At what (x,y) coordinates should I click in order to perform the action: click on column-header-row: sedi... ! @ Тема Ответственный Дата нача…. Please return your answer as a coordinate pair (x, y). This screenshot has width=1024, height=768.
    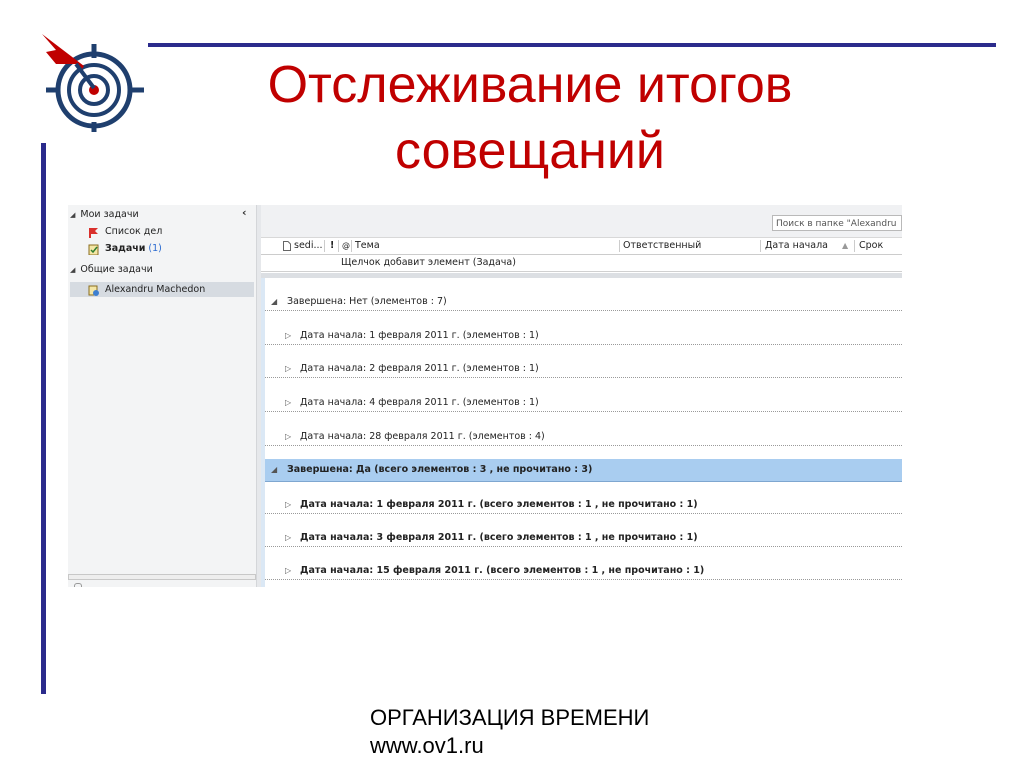
    Looking at the image, I should click on (581, 246).